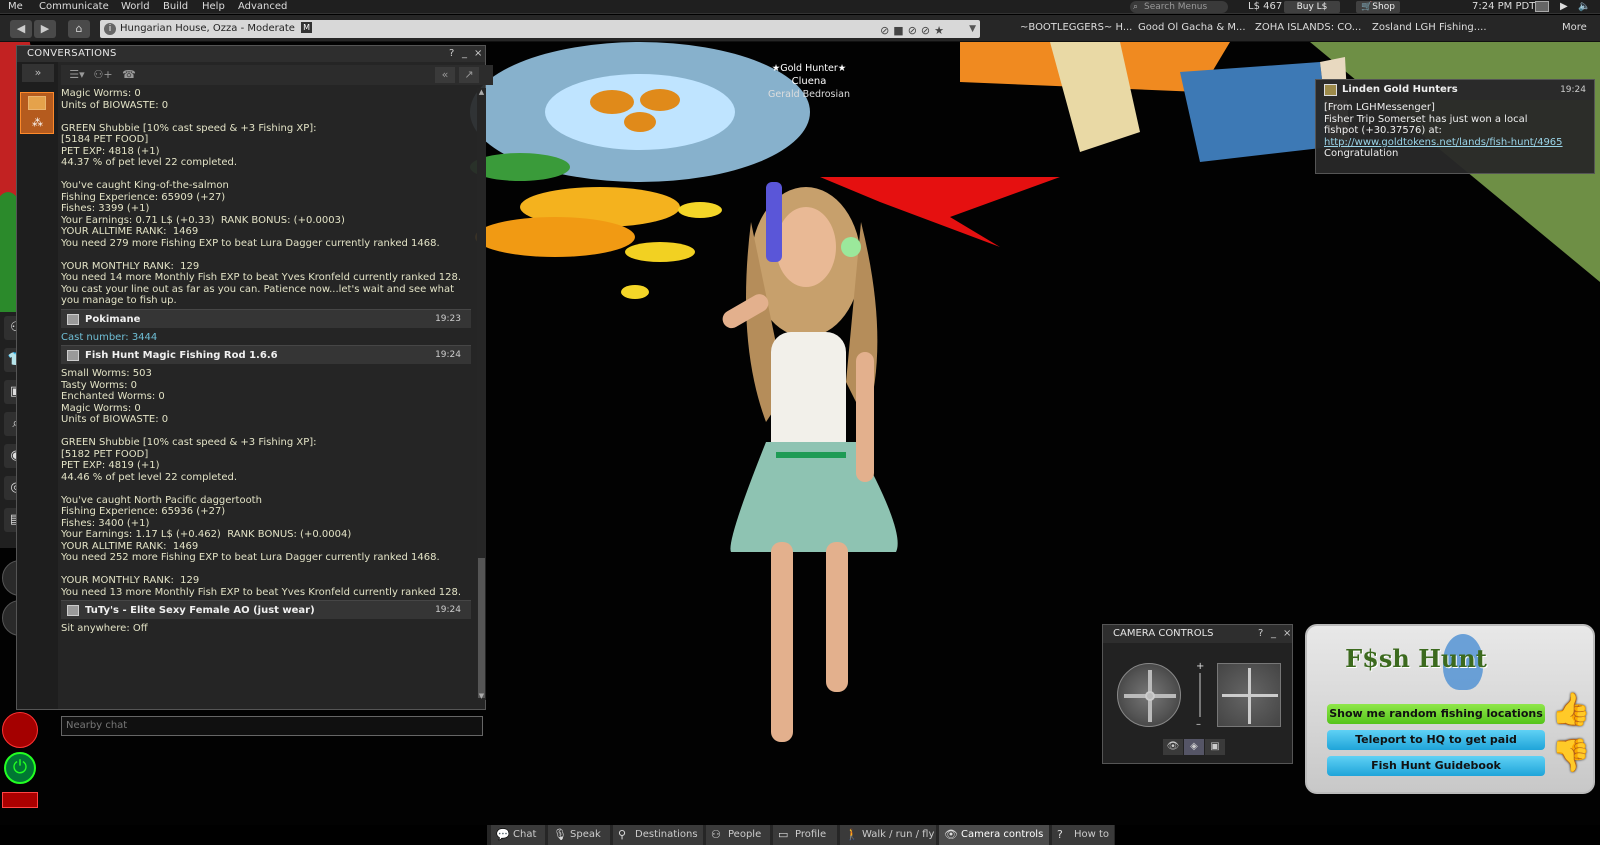  What do you see at coordinates (1200, 695) in the screenshot?
I see `camera-zoom-slider: + –` at bounding box center [1200, 695].